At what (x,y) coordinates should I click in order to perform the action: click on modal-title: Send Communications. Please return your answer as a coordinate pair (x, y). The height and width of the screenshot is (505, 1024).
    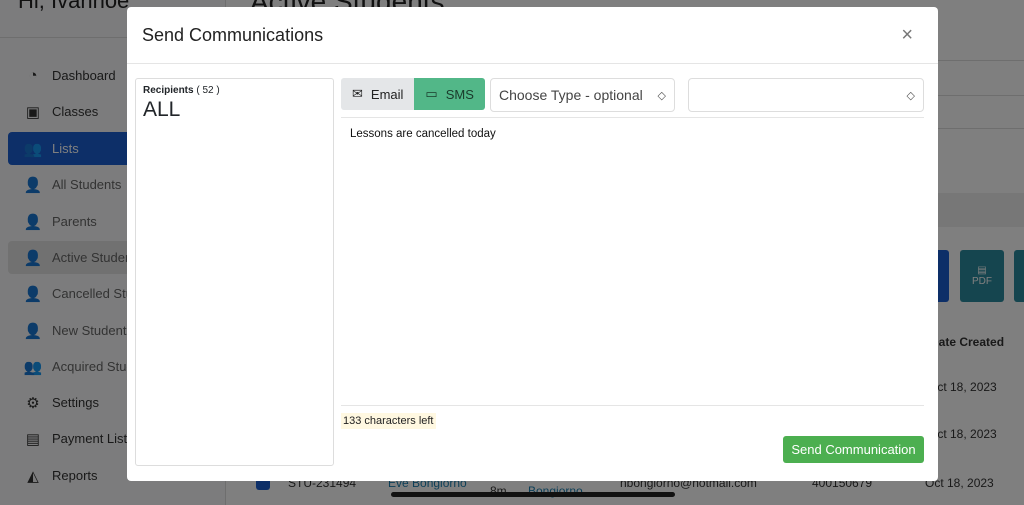
    Looking at the image, I should click on (233, 34).